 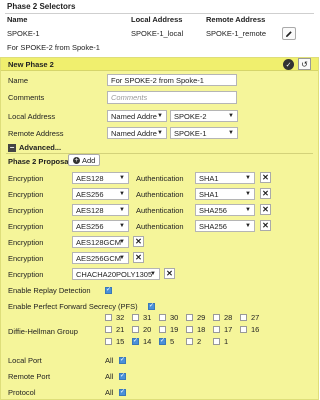 What do you see at coordinates (122, 360) in the screenshot?
I see `local-port-all-checkbox` at bounding box center [122, 360].